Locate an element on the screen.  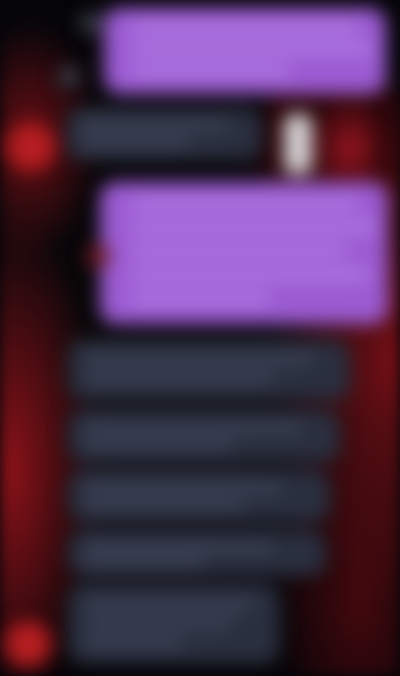
message-photo is located at coordinates (333, 135).